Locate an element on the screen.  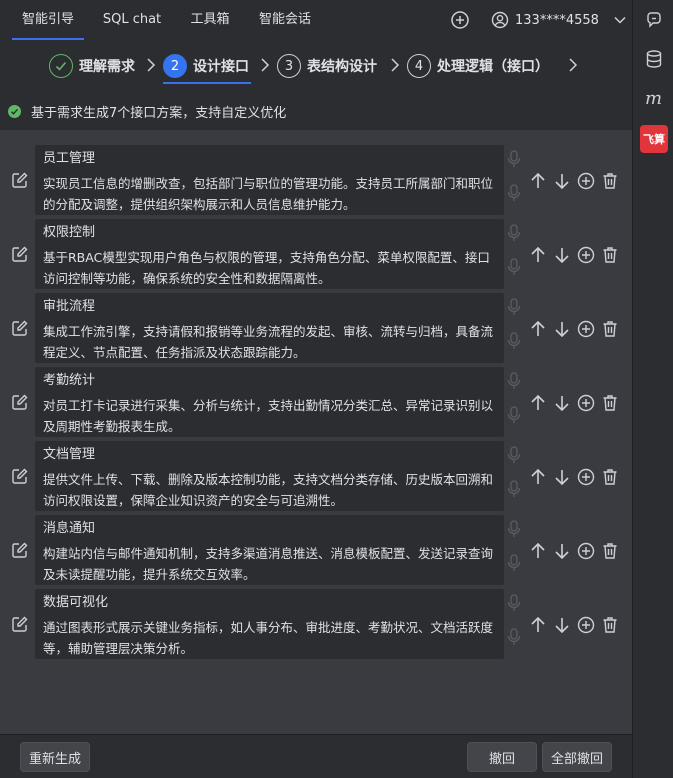
step-label: 理解需求 is located at coordinates (107, 67).